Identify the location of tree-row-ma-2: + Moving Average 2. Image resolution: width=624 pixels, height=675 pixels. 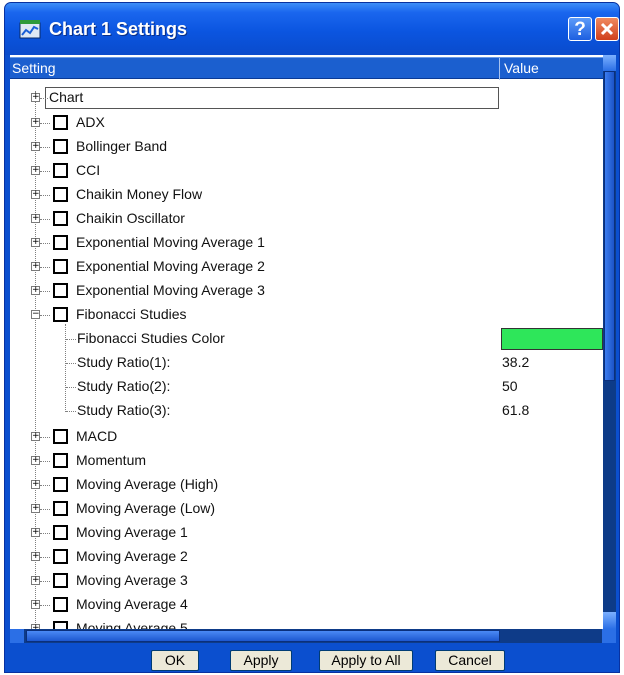
(306, 558).